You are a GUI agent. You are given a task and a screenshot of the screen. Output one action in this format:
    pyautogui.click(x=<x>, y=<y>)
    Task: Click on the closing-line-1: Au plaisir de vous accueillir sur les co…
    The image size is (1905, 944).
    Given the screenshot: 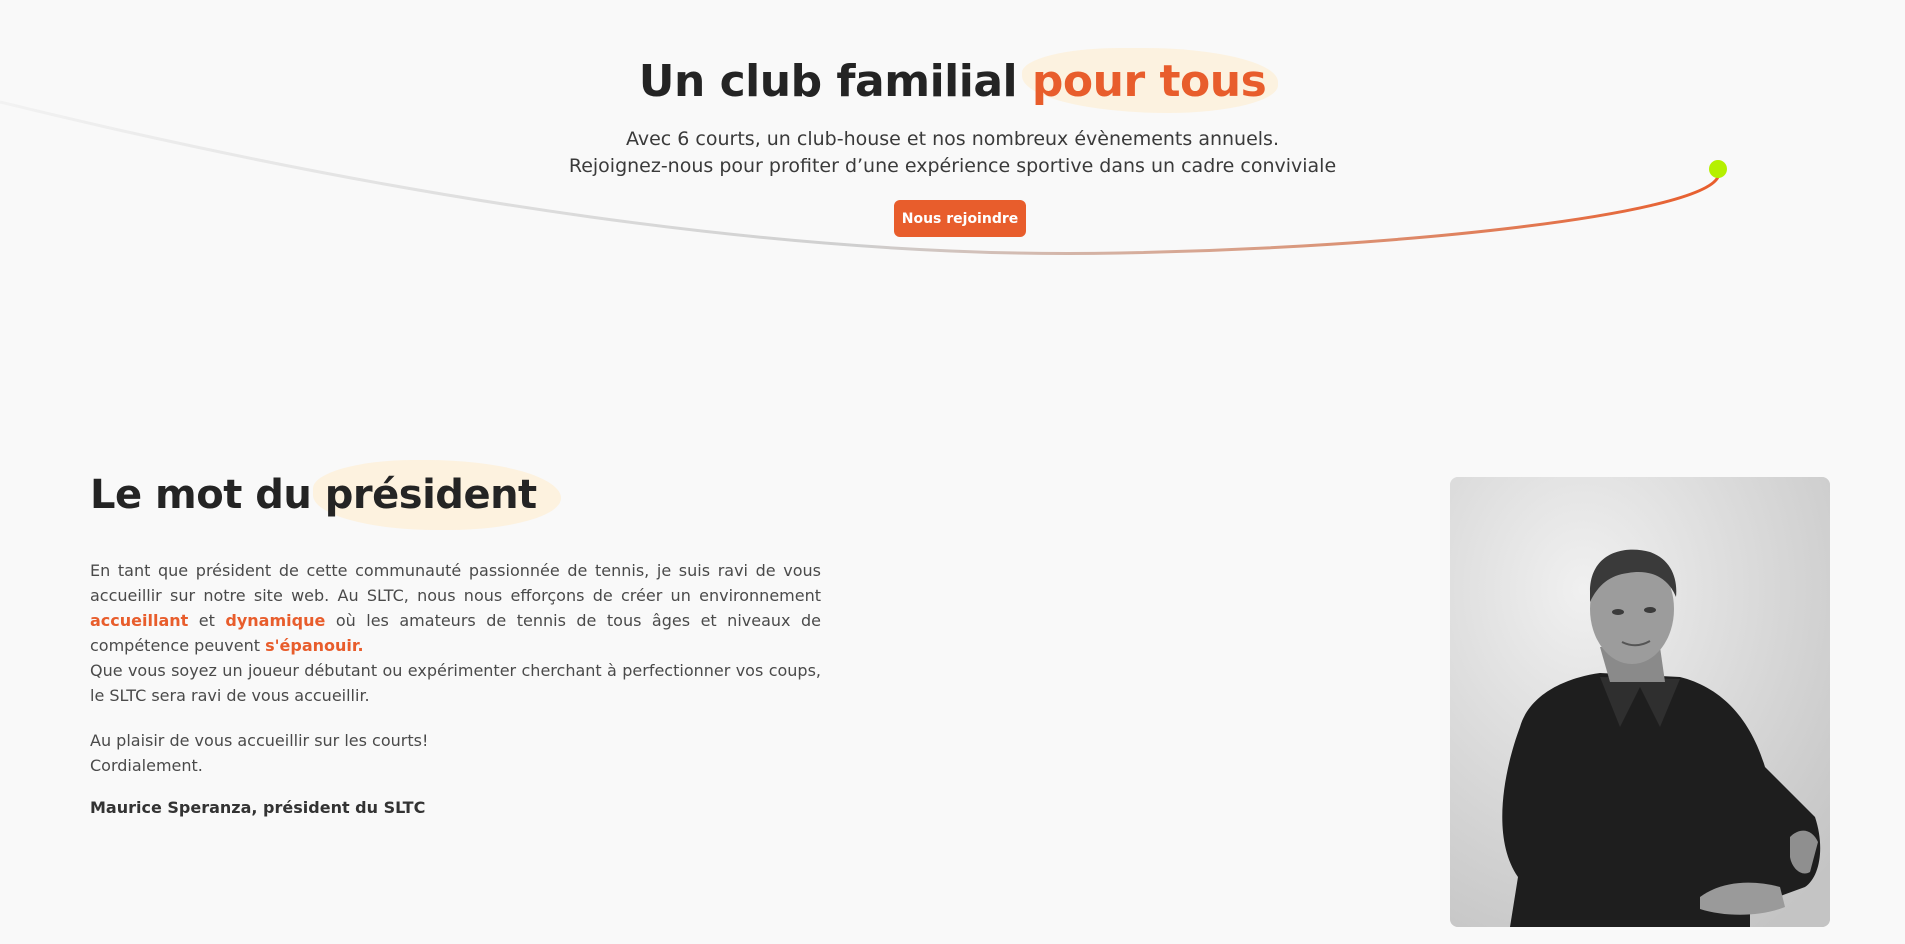 What is the action you would take?
    pyautogui.click(x=259, y=740)
    